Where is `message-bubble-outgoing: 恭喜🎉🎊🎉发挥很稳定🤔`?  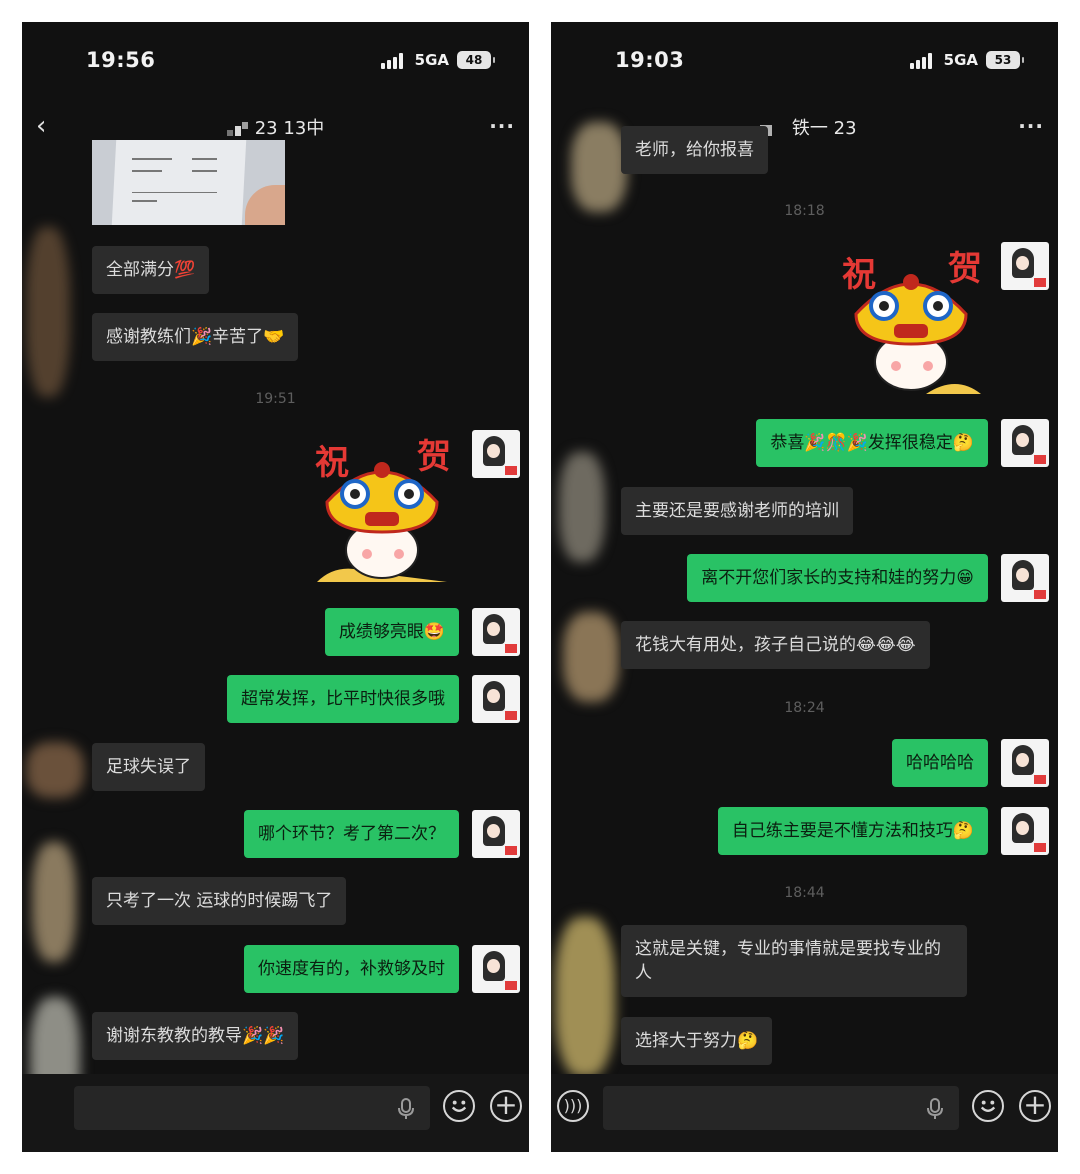 message-bubble-outgoing: 恭喜🎉🎊🎉发挥很稳定🤔 is located at coordinates (872, 443).